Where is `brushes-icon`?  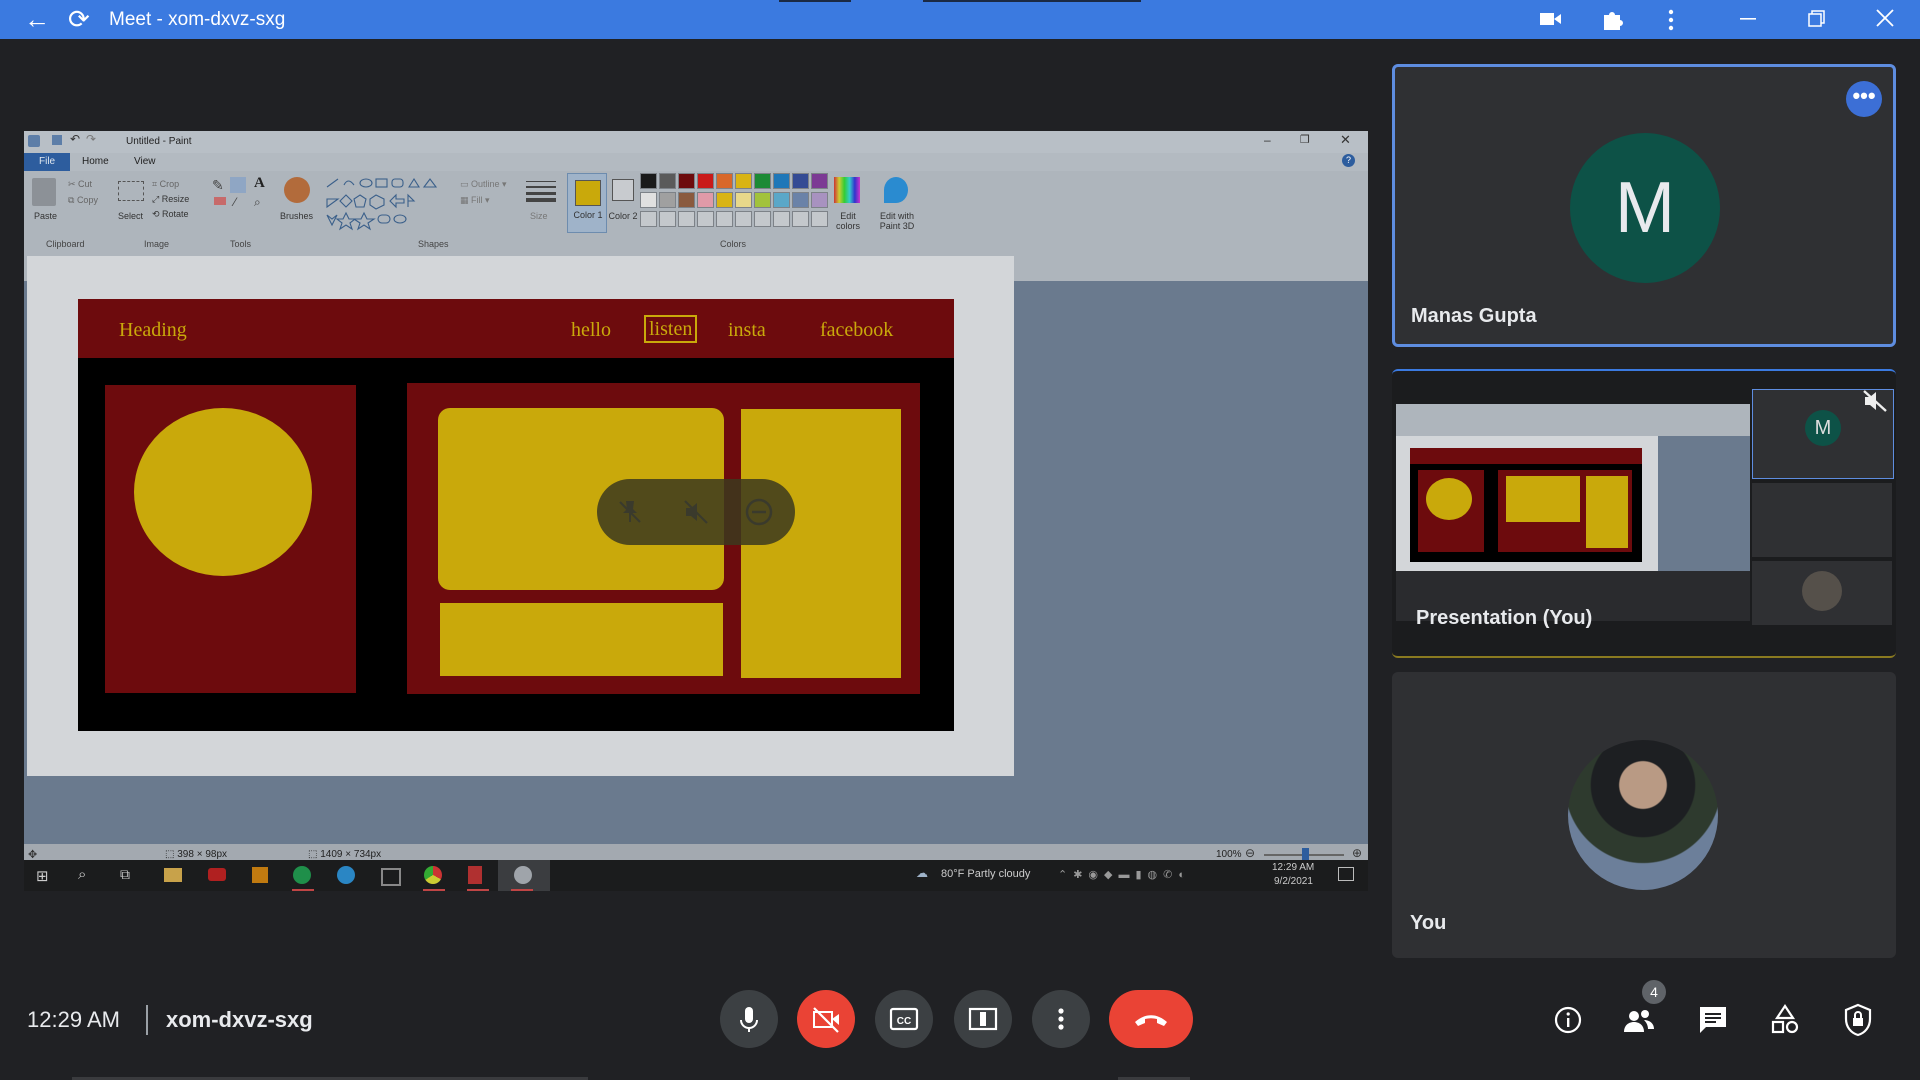 brushes-icon is located at coordinates (297, 190).